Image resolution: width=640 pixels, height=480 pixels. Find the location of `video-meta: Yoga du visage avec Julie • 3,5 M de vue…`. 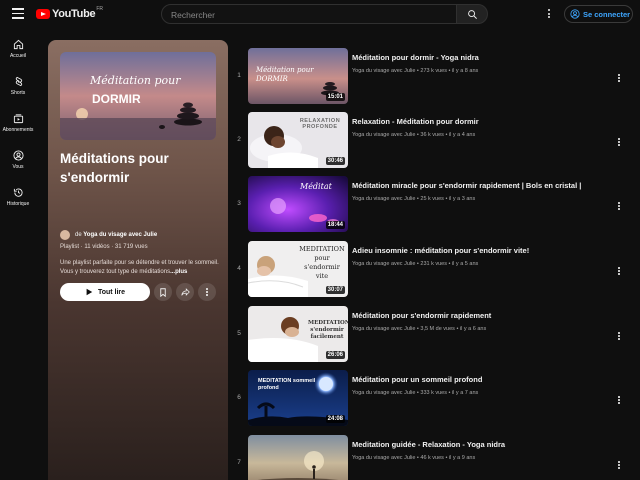

video-meta: Yoga du visage avec Julie • 3,5 M de vue… is located at coordinates (419, 329).